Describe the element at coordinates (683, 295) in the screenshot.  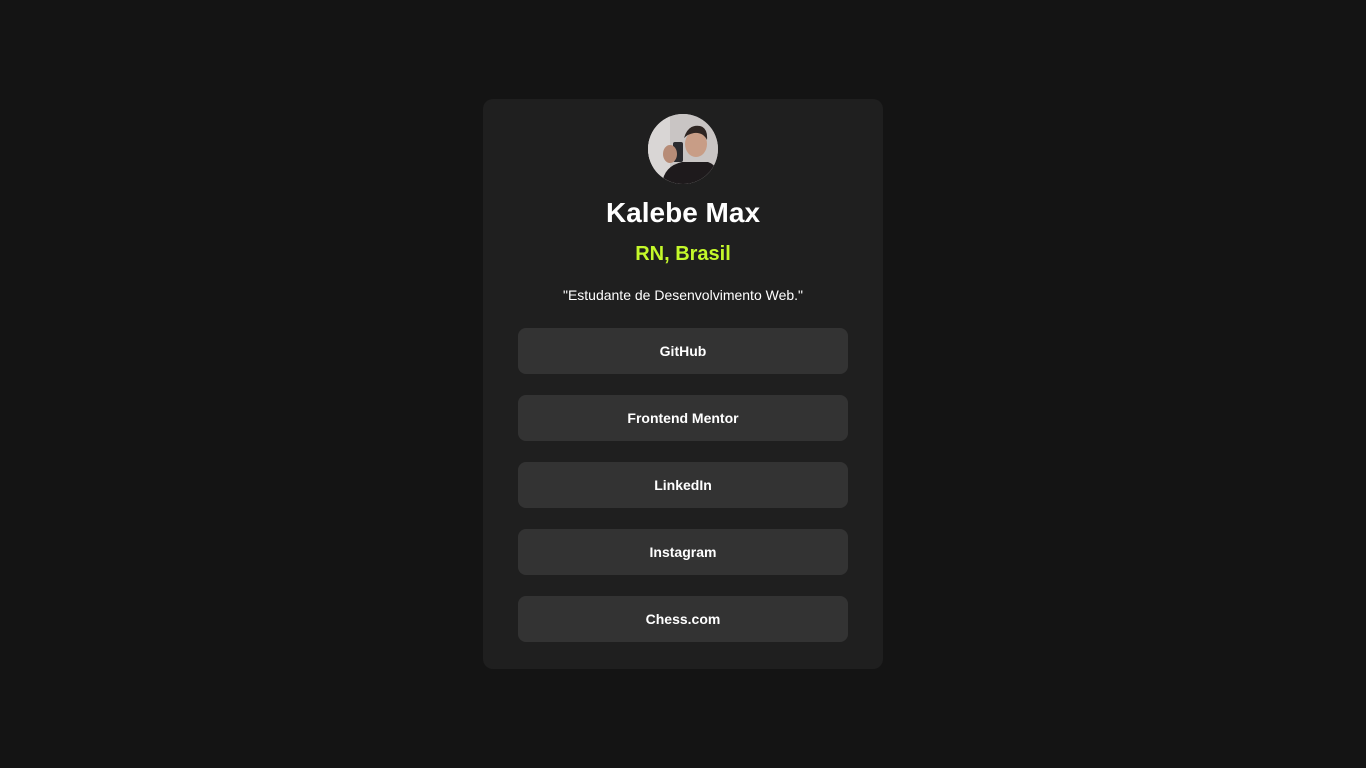
I see `profile-bio: "Estudante de Desenvolvimento Web."` at that location.